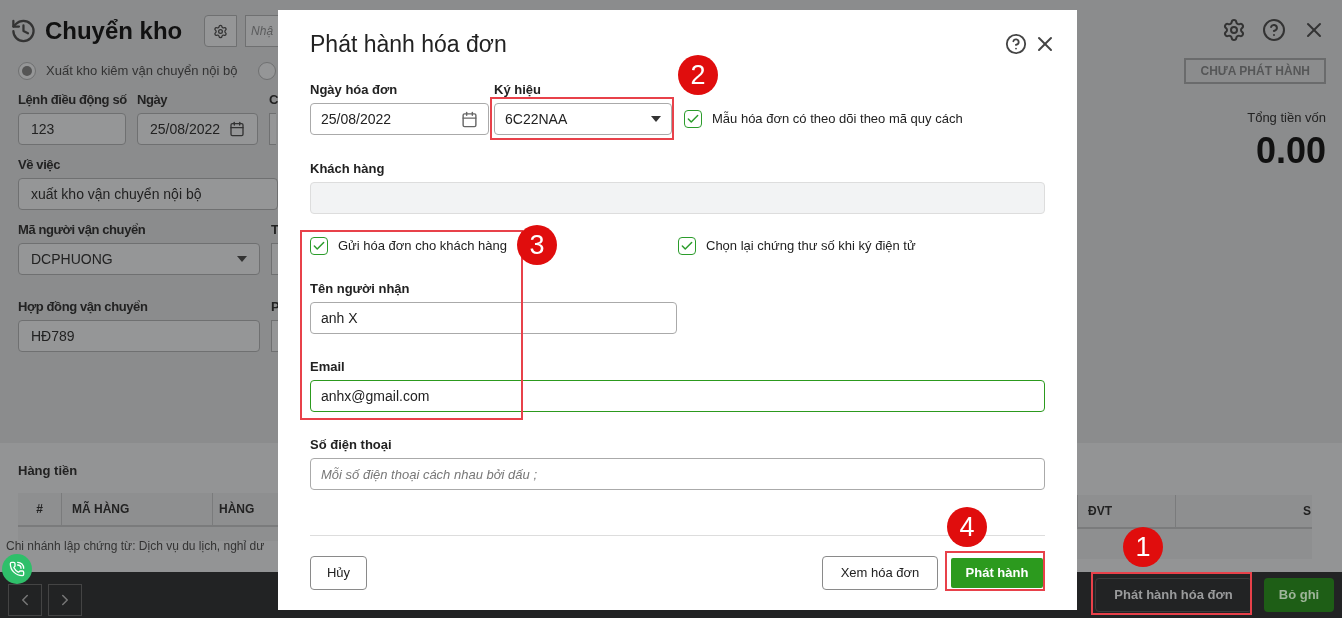 This screenshot has height=618, width=1342. Describe the element at coordinates (1173, 595) in the screenshot. I see `issue-invoice-button: Phát hành hóa đơn` at that location.